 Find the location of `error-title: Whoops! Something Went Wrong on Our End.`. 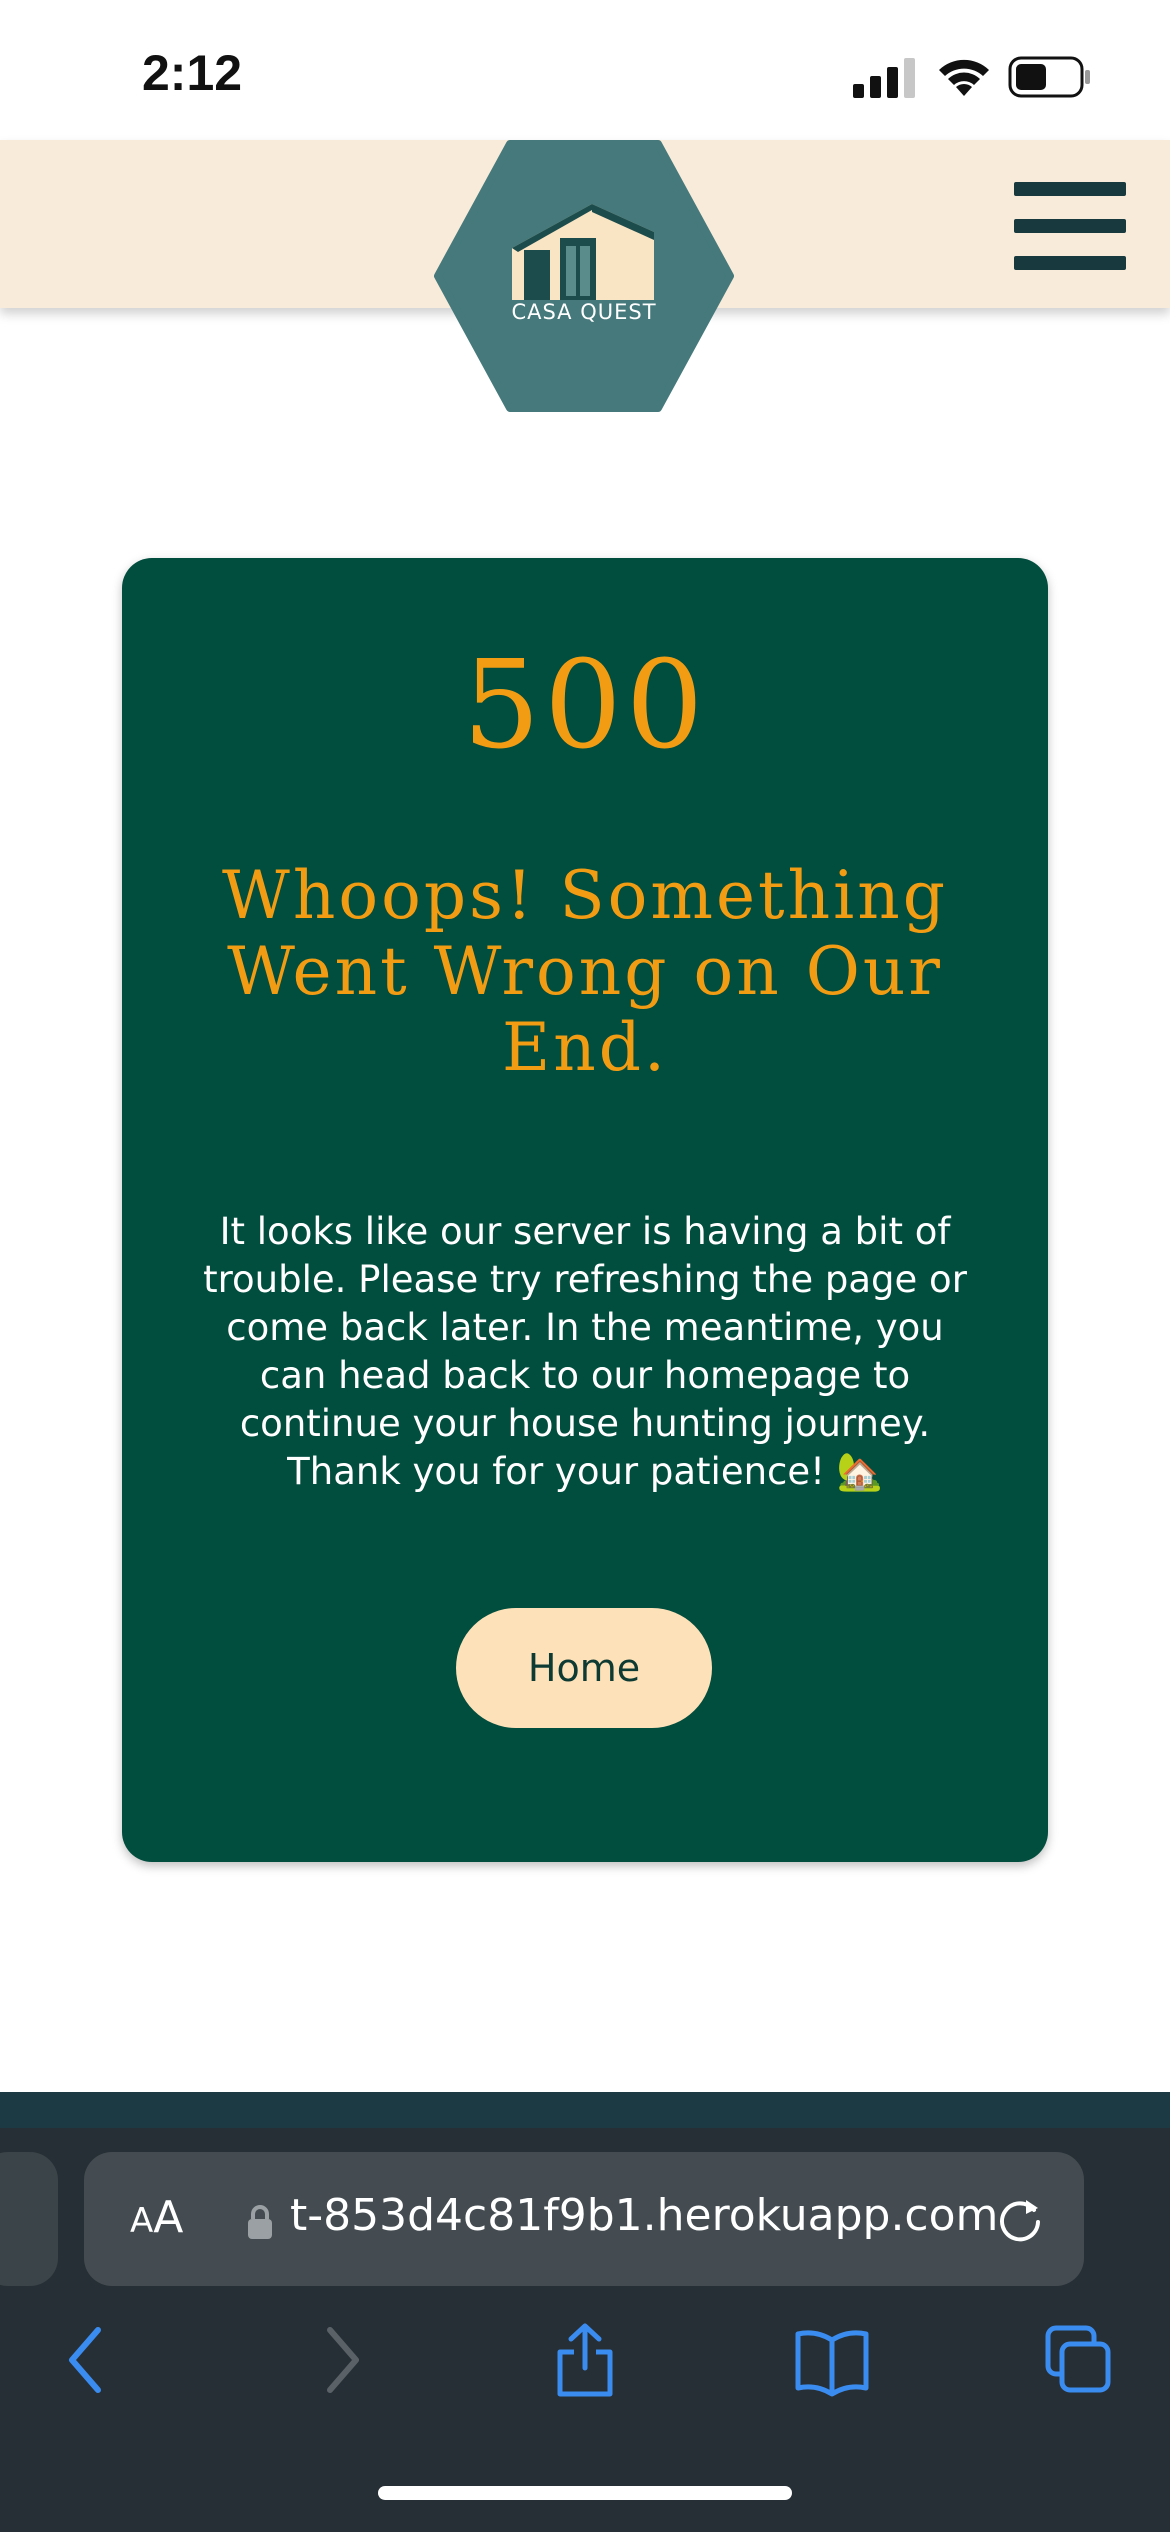

error-title: Whoops! Something Went Wrong on Our End. is located at coordinates (585, 971).